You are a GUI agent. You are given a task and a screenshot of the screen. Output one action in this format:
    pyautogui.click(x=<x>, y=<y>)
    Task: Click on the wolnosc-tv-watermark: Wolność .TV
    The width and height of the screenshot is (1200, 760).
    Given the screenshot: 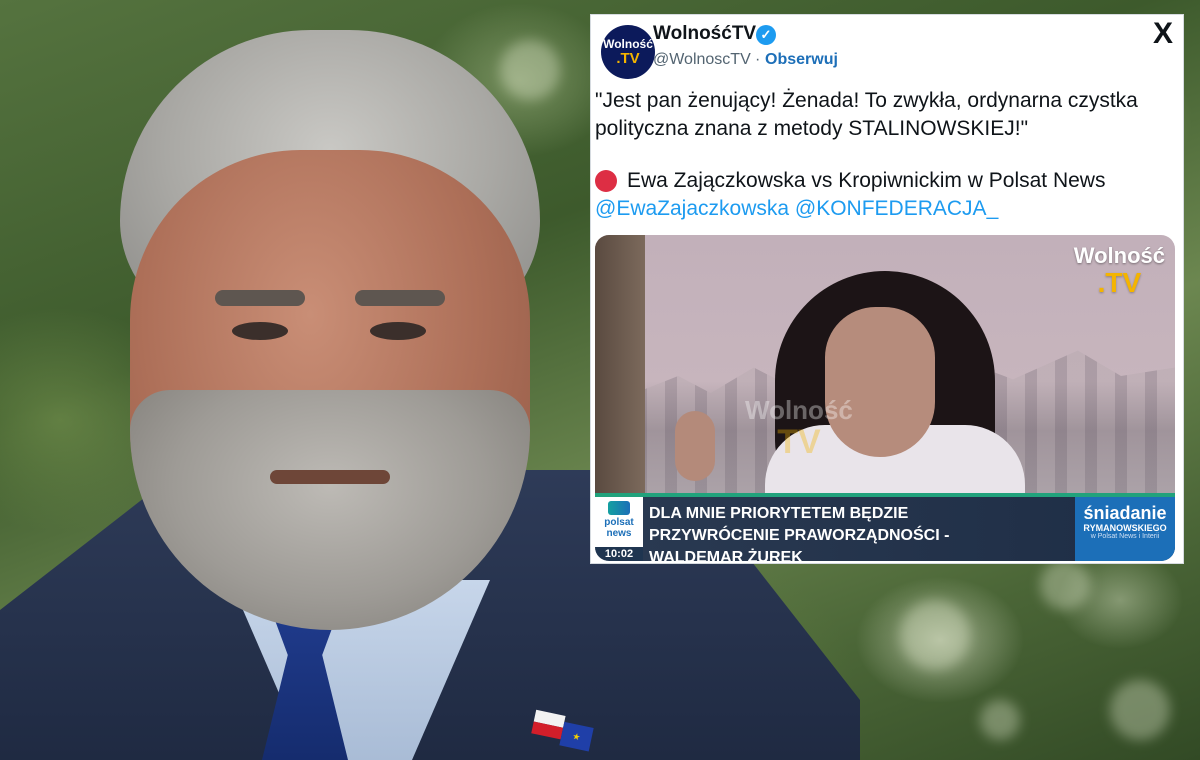 What is the action you would take?
    pyautogui.click(x=1119, y=270)
    